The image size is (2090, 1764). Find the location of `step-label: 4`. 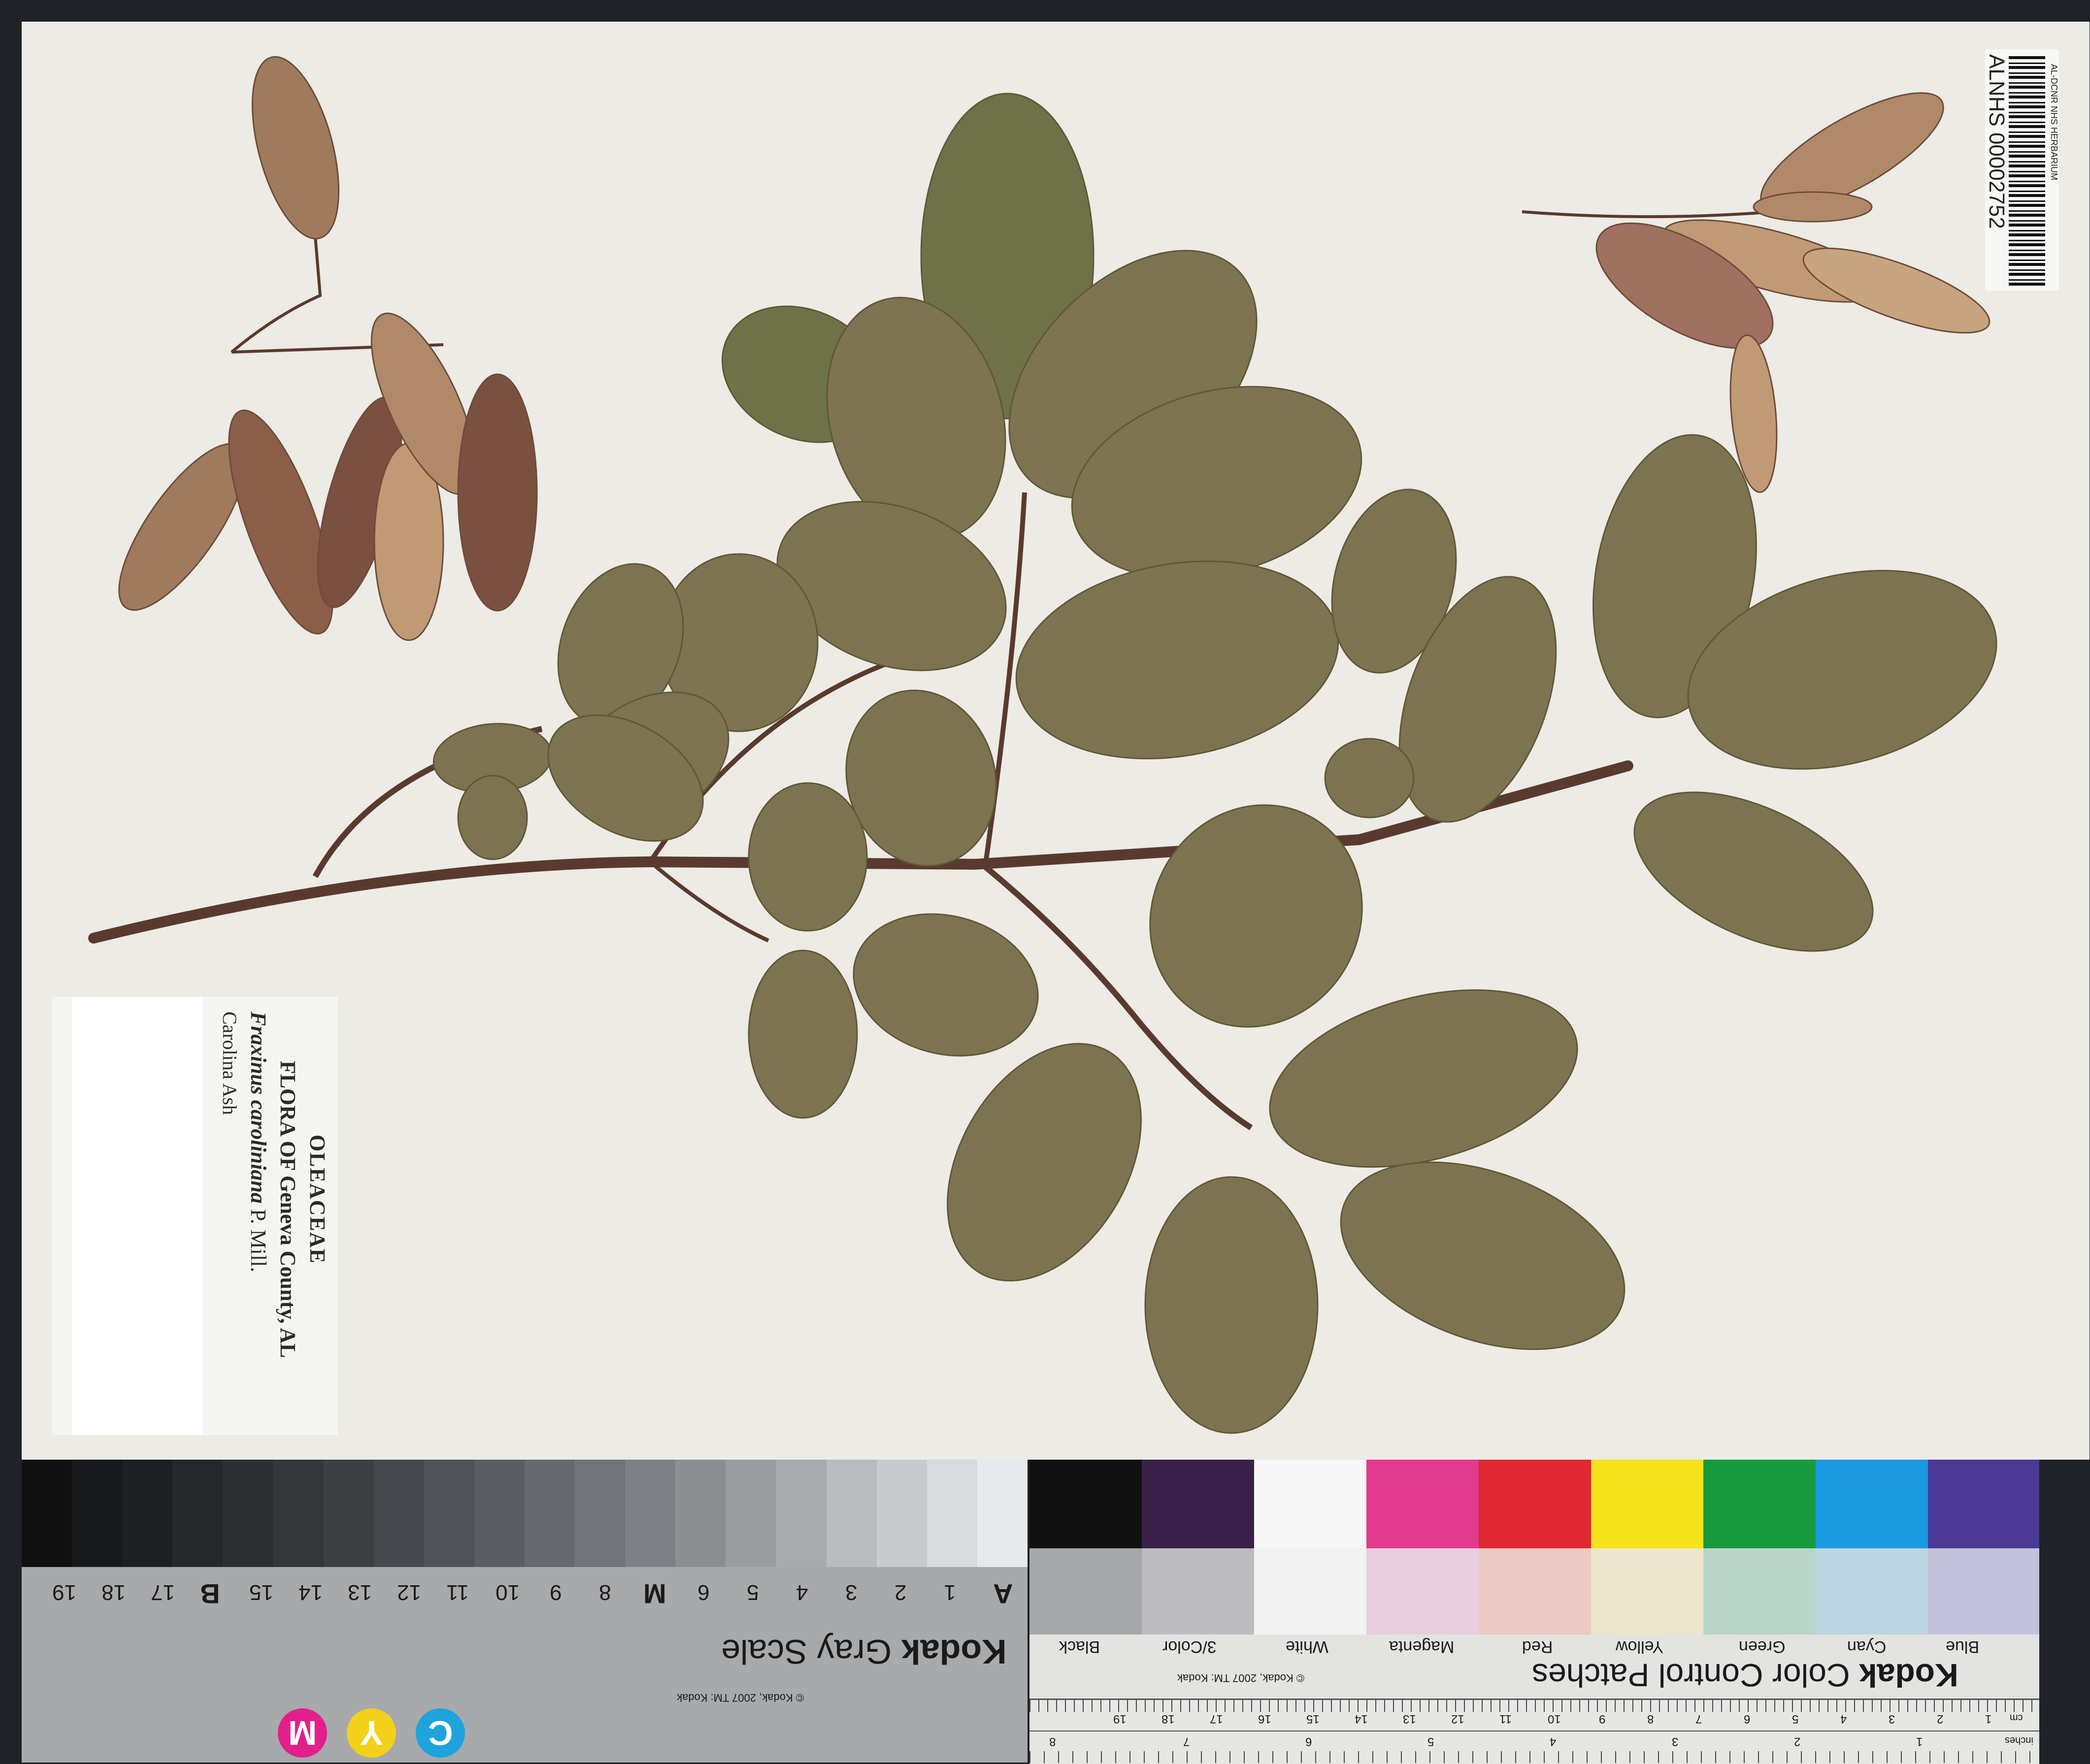

step-label: 4 is located at coordinates (802, 1592).